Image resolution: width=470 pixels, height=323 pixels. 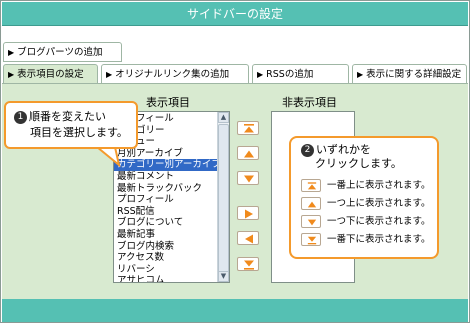 What do you see at coordinates (290, 74) in the screenshot?
I see `tab-label: RSSの追加` at bounding box center [290, 74].